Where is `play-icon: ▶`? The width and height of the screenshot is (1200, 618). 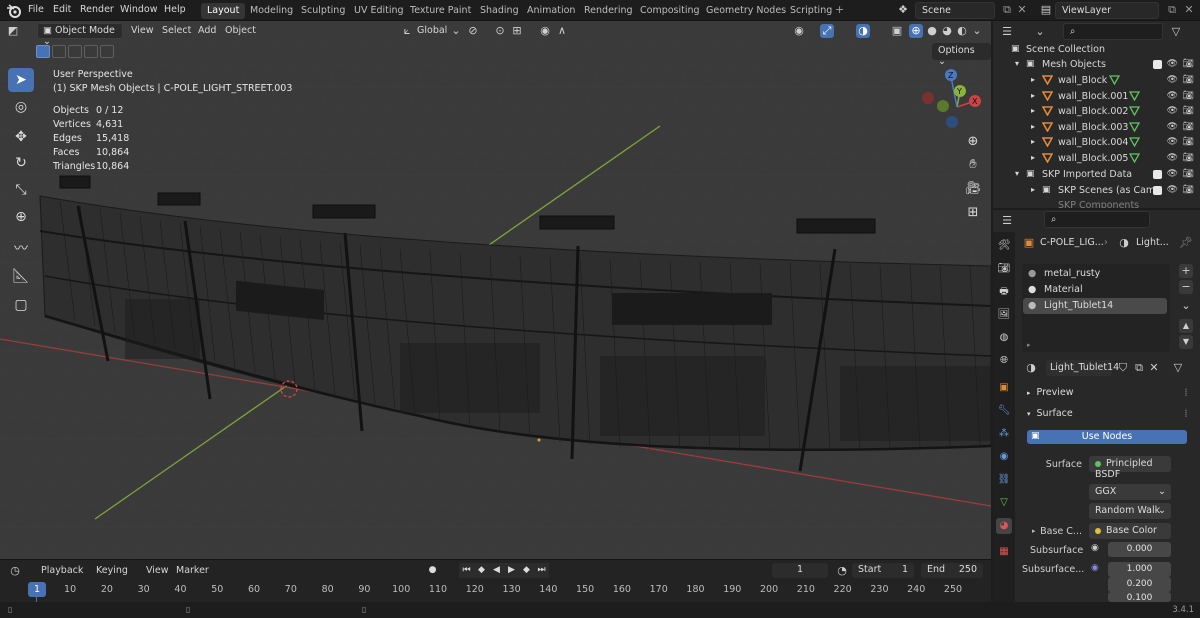
play-icon: ▶ is located at coordinates (511, 570).